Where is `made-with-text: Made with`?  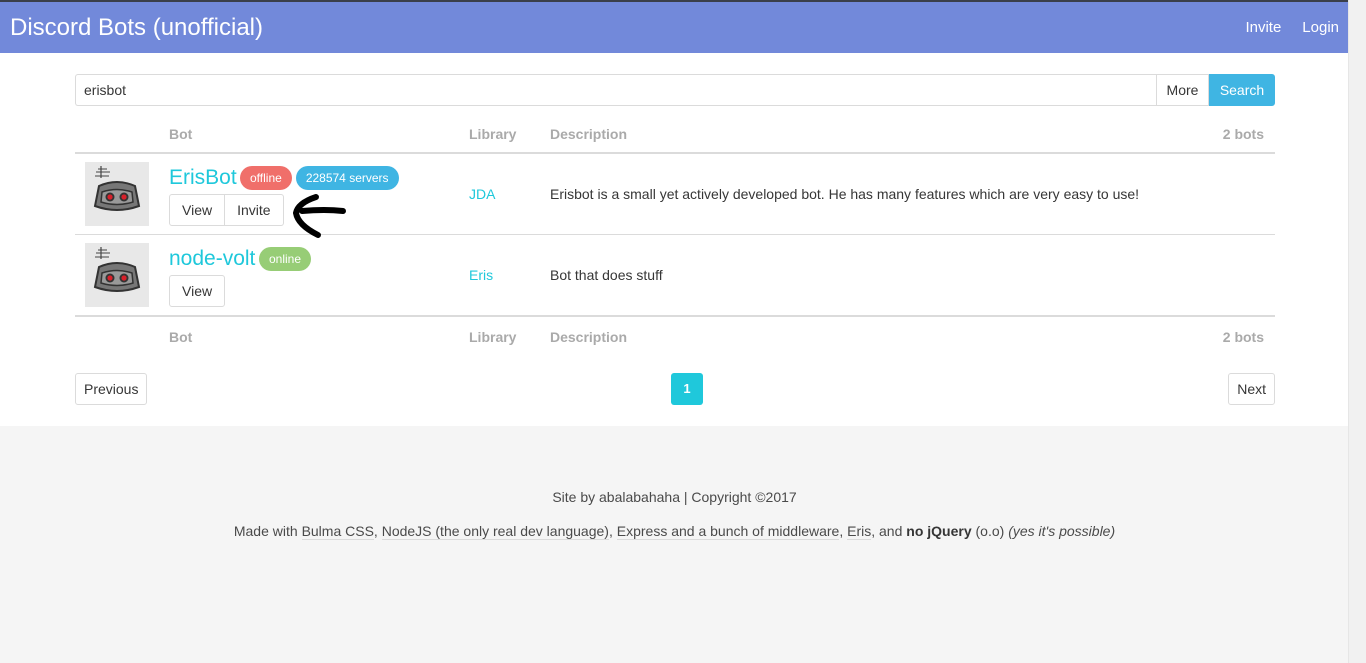 made-with-text: Made with is located at coordinates (265, 531).